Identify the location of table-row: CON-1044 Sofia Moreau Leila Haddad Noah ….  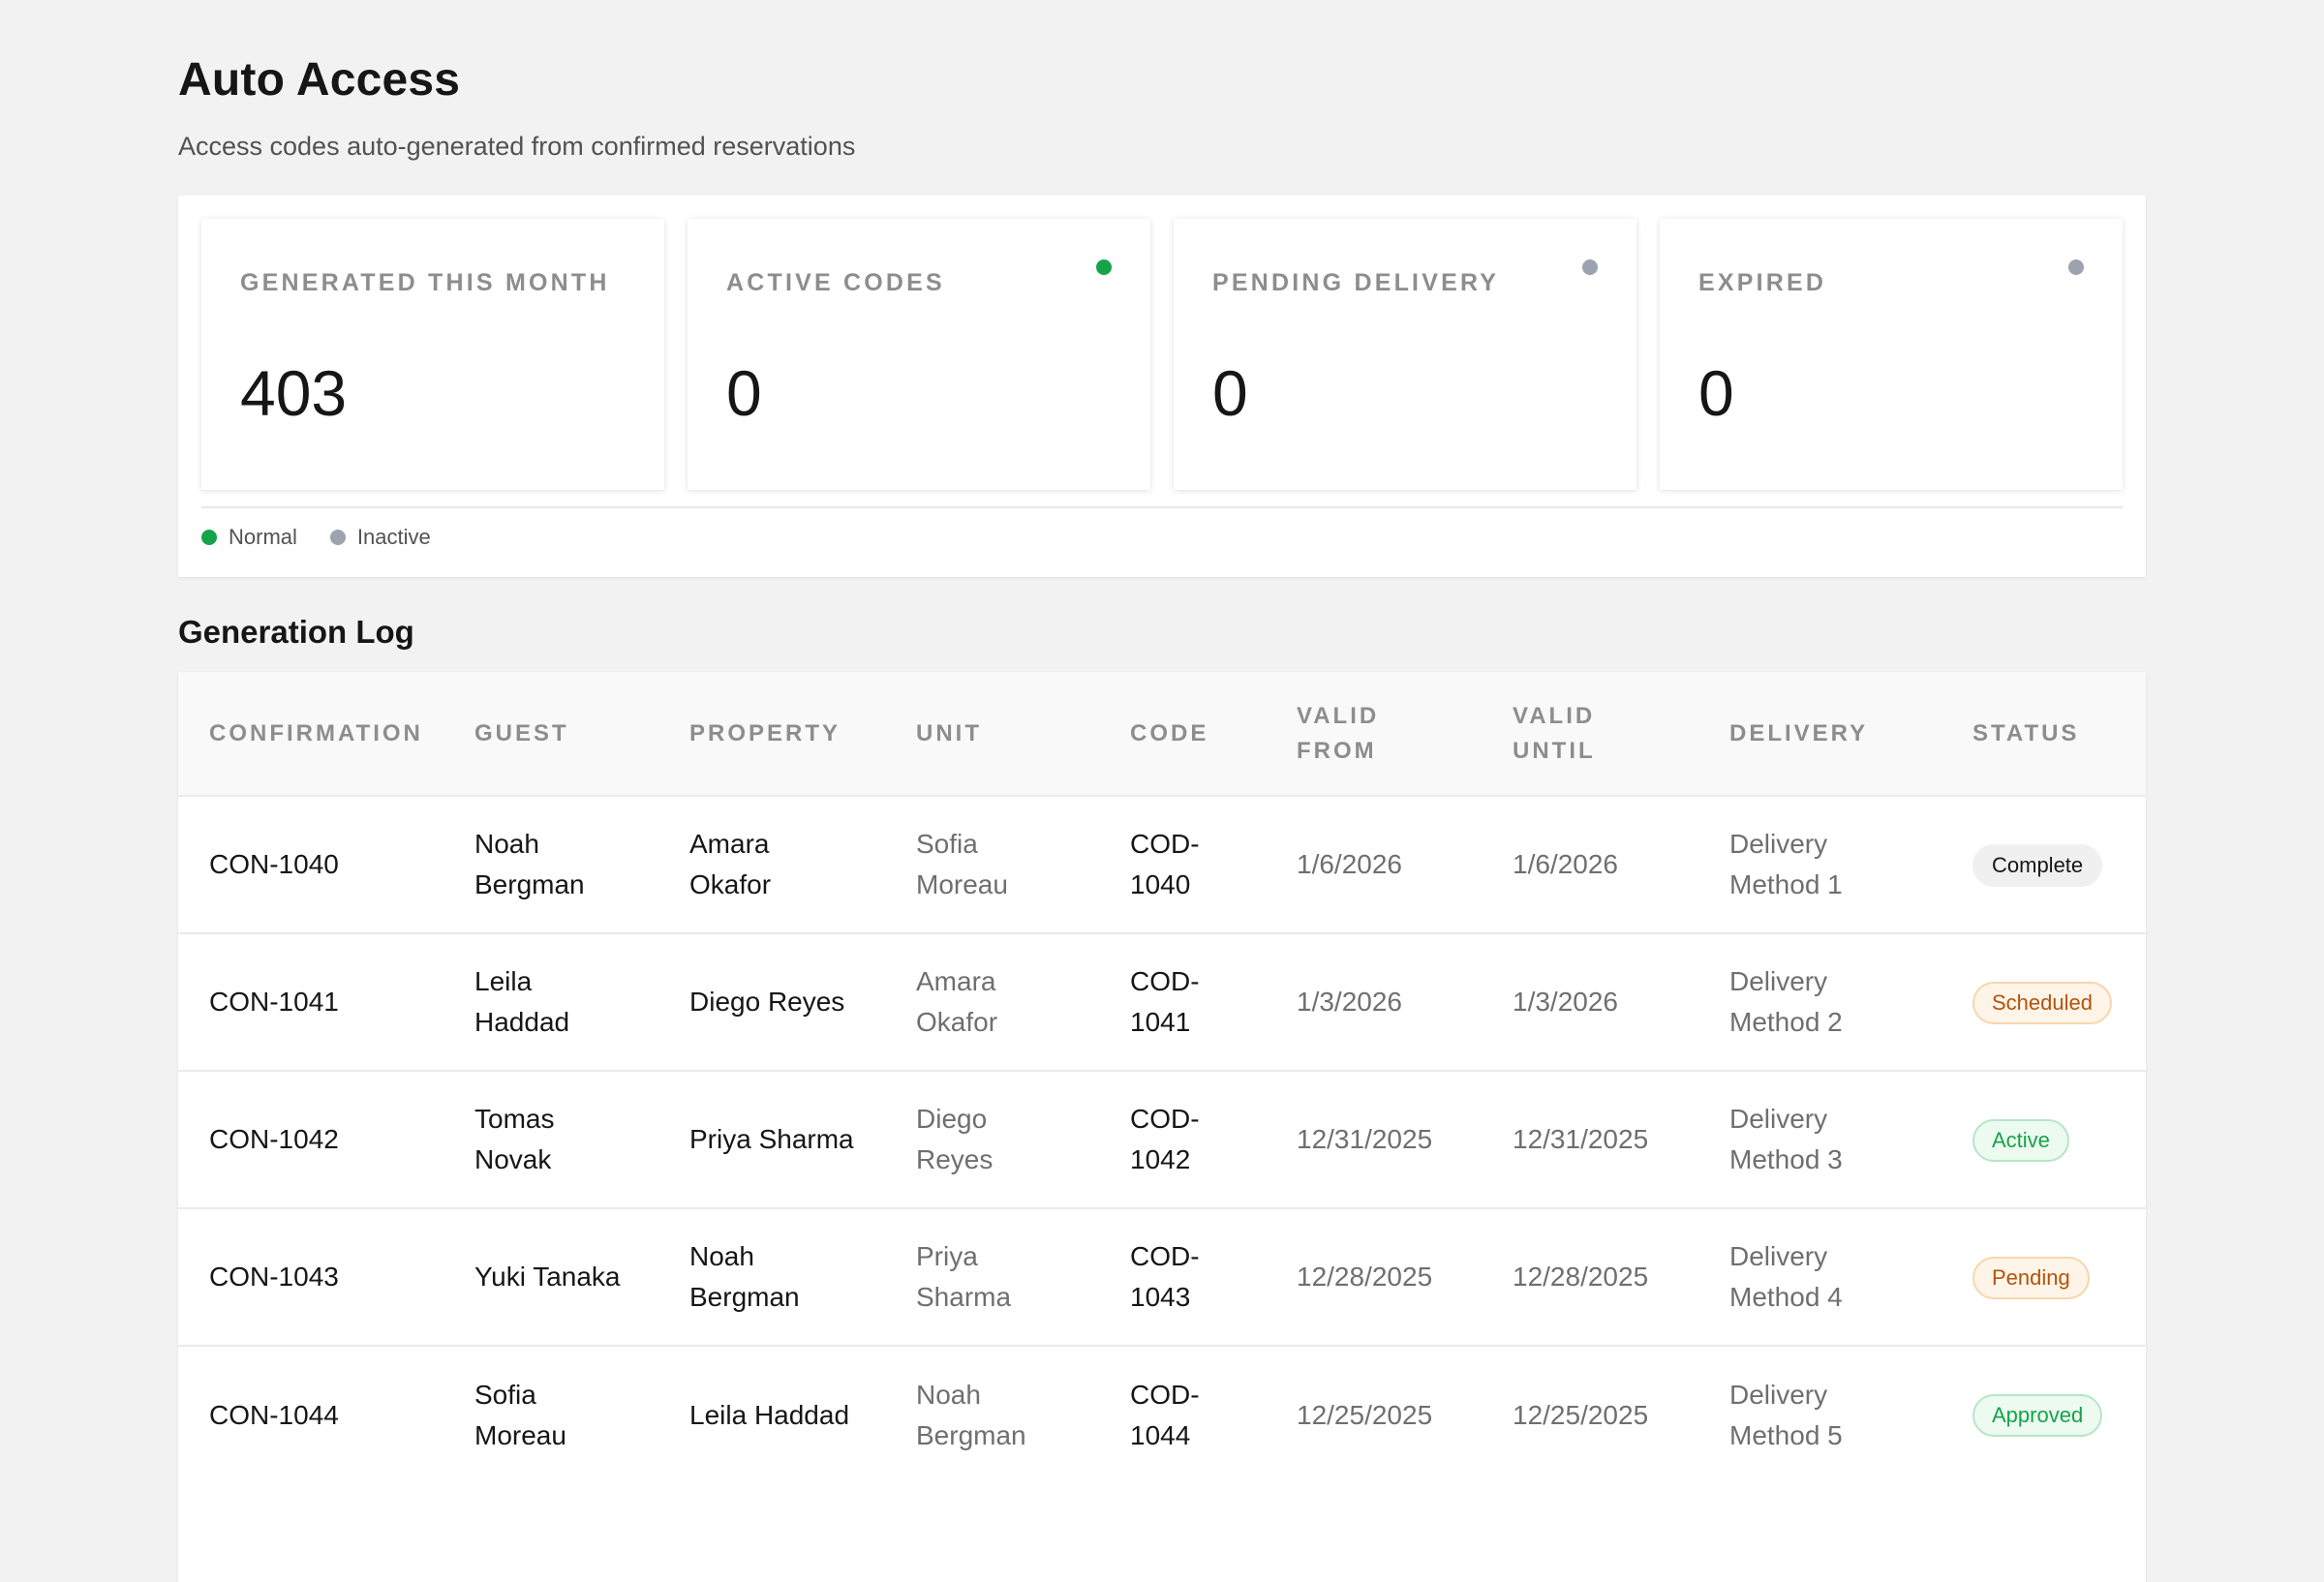
(1162, 1414).